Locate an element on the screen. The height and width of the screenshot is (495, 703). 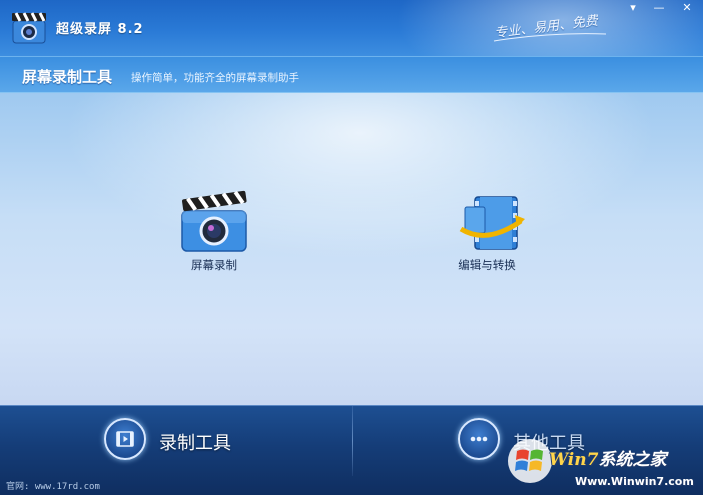
screen-record-tool: 屏幕录制 is located at coordinates (214, 231).